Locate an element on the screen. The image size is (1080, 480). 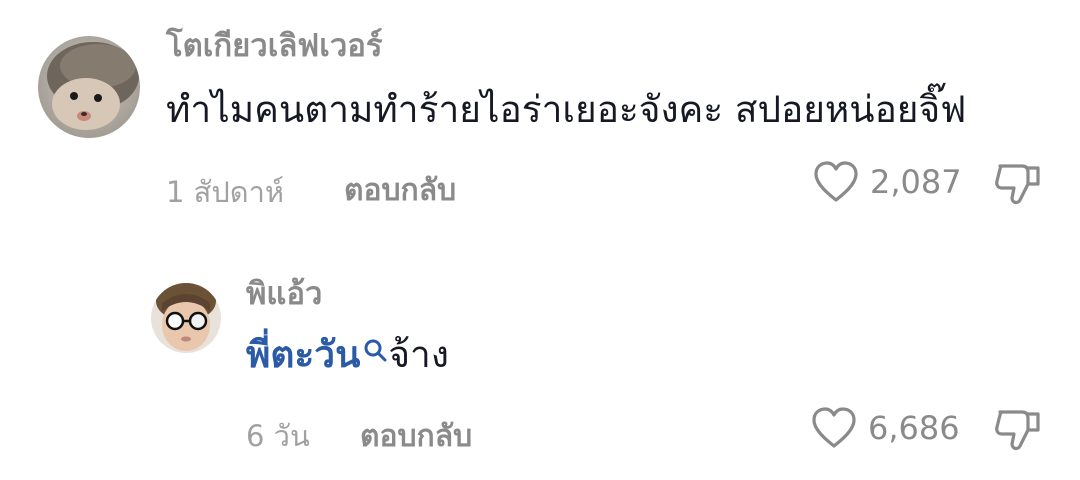
person-with-glasses-avatar-icon is located at coordinates (186, 318).